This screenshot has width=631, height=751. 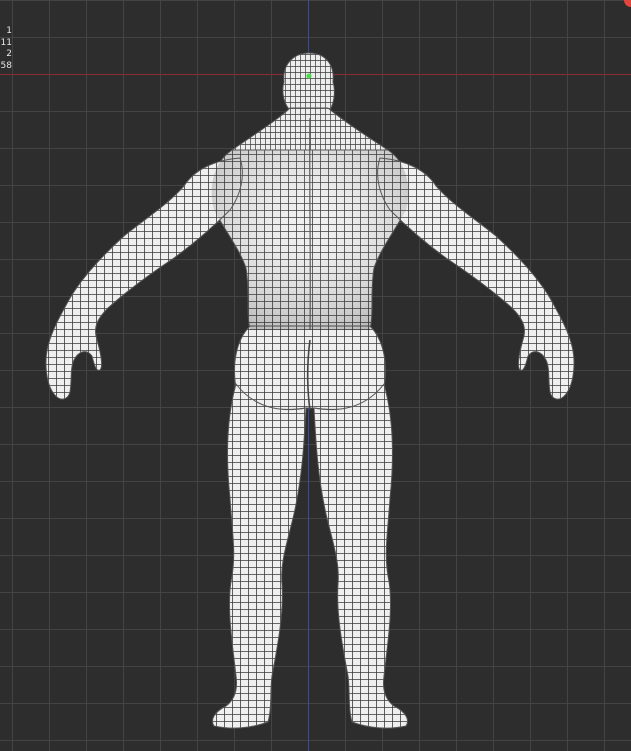 What do you see at coordinates (310, 367) in the screenshot?
I see `mesh-pelvis` at bounding box center [310, 367].